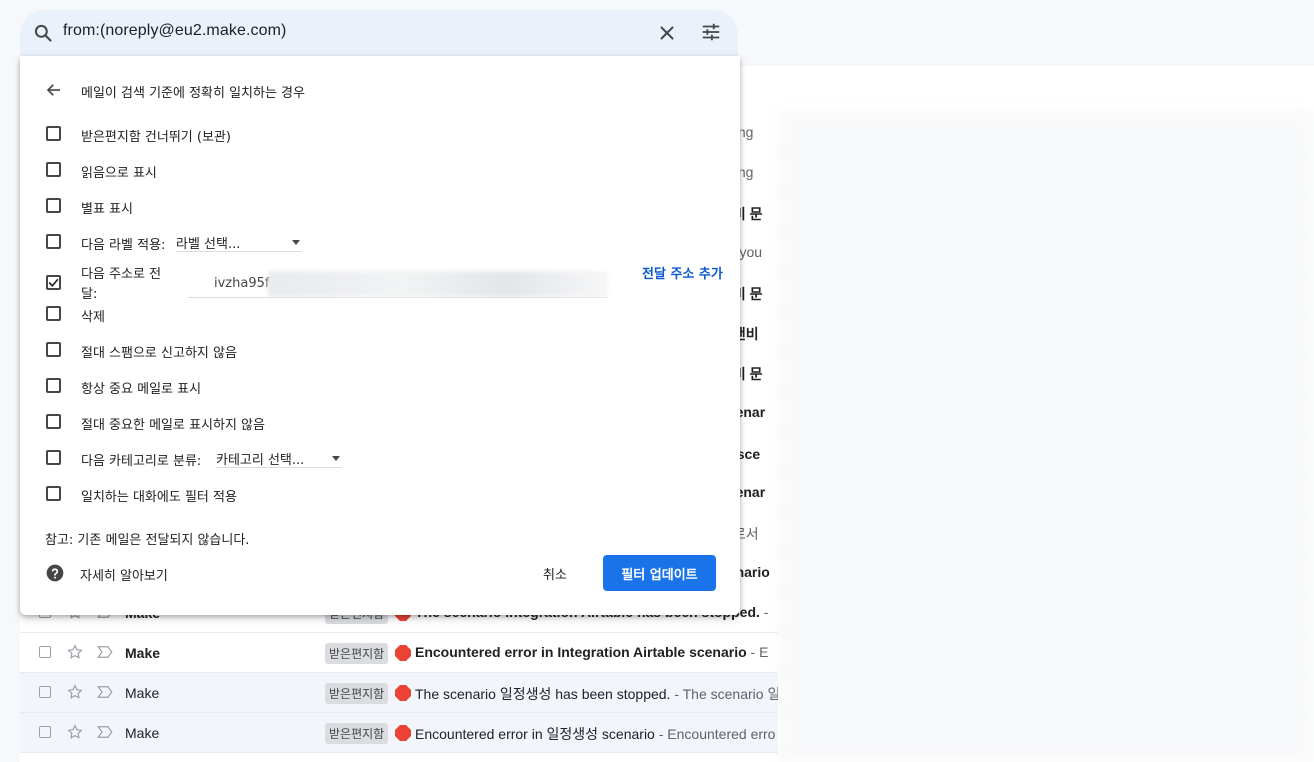  I want to click on option-label: 다음 주소로 전달:, so click(121, 284).